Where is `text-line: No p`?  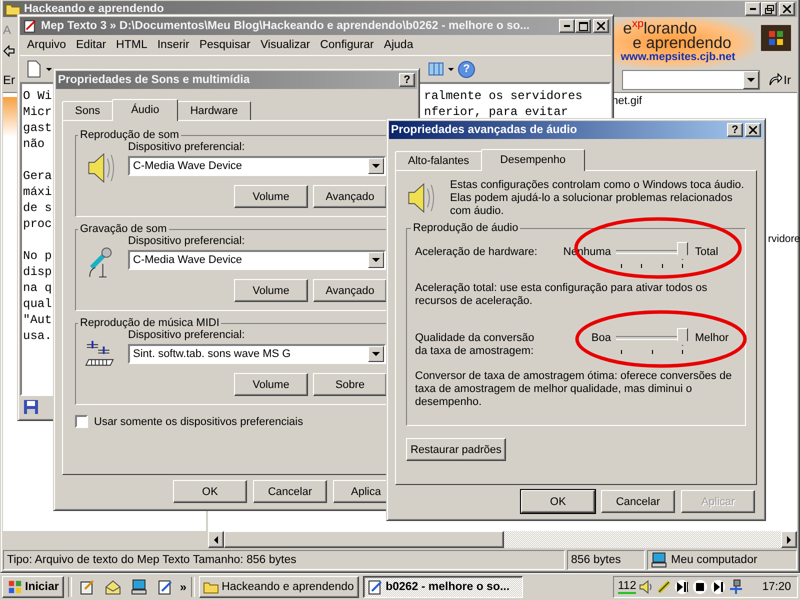 text-line: No p is located at coordinates (37, 256).